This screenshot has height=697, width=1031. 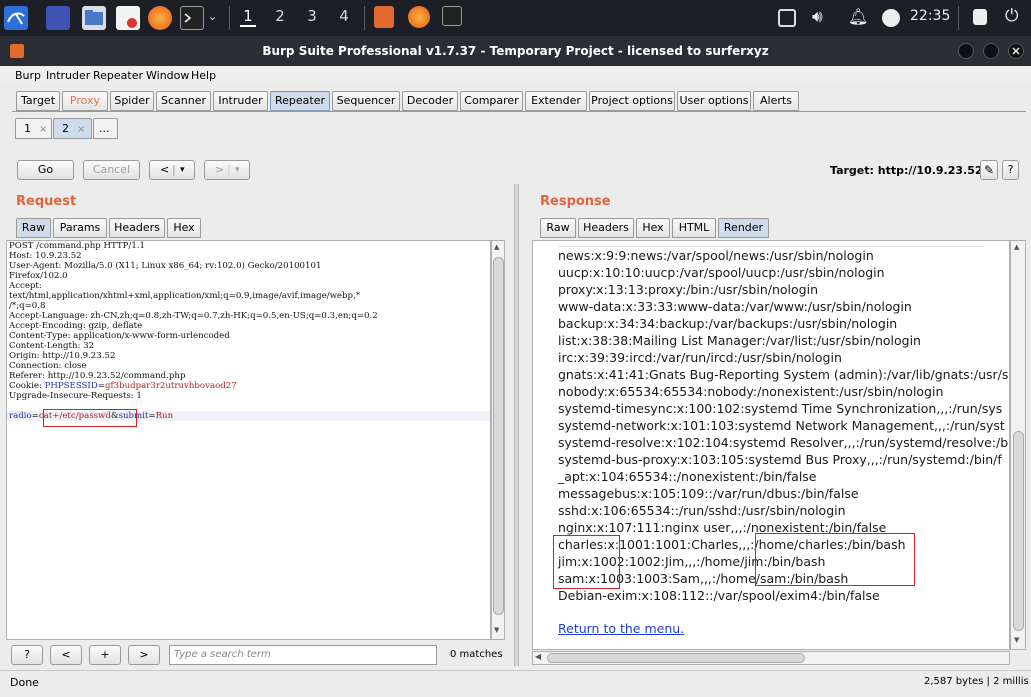 What do you see at coordinates (27, 655) in the screenshot?
I see `search-help-button: ?` at bounding box center [27, 655].